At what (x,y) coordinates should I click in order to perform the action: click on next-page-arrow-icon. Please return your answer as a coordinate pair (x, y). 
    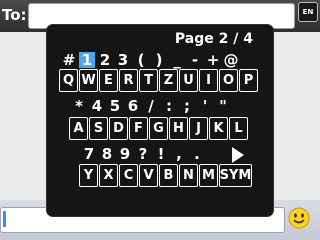
    Looking at the image, I should click on (238, 155).